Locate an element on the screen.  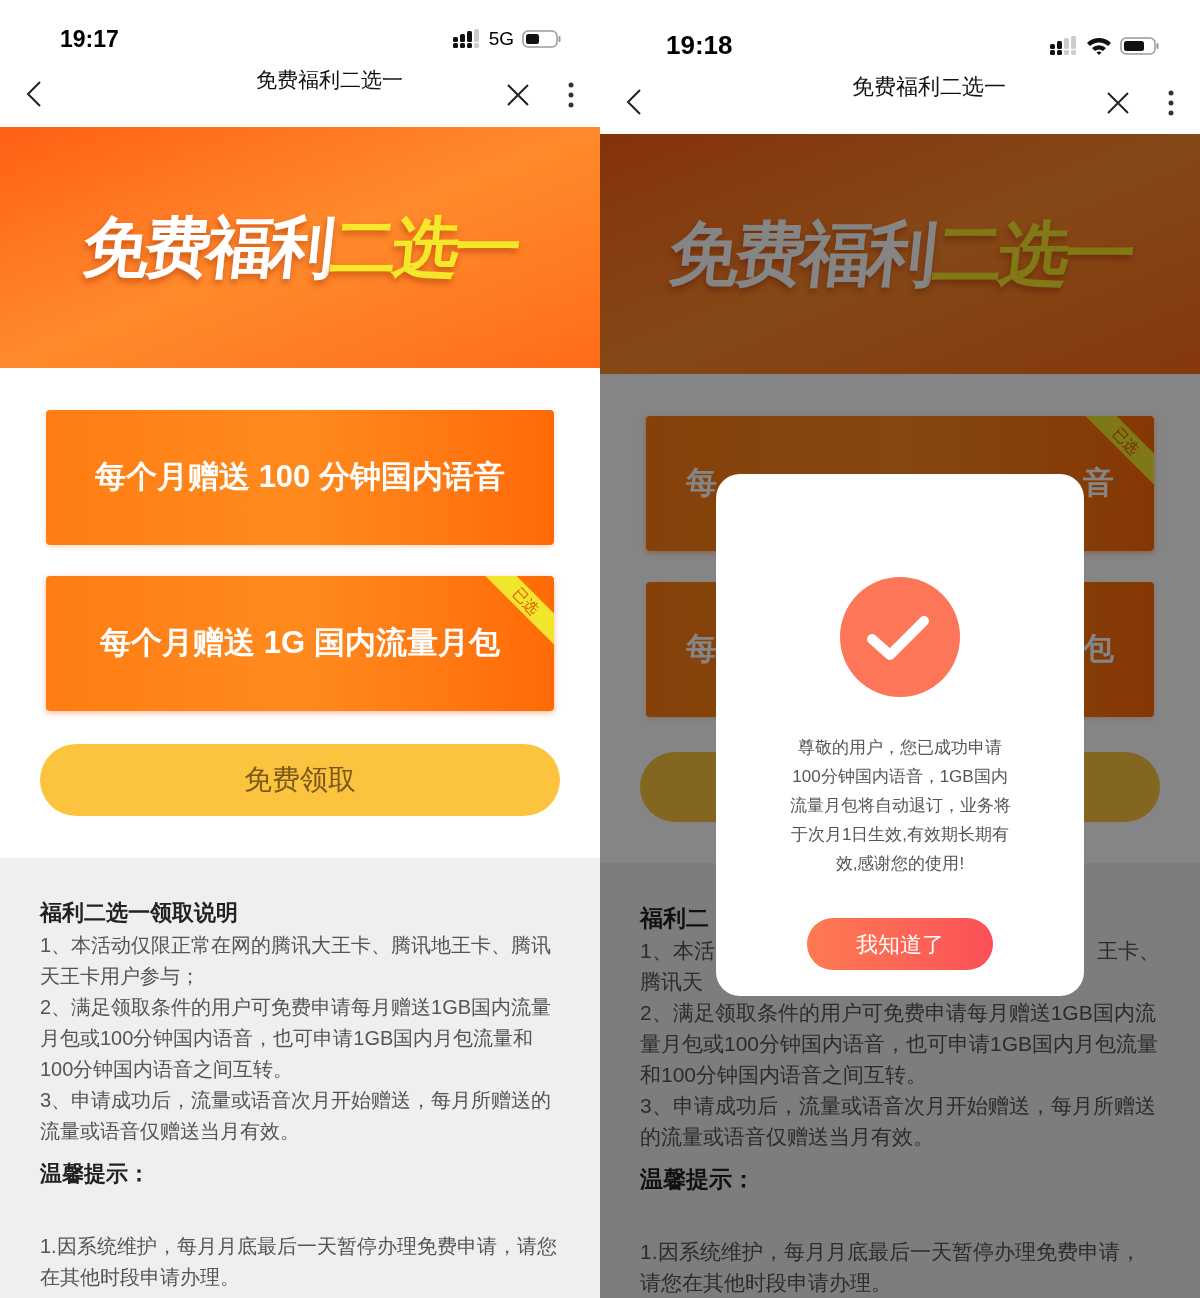
option-label: 每个月赠送 100 分钟国内语音 is located at coordinates (300, 477).